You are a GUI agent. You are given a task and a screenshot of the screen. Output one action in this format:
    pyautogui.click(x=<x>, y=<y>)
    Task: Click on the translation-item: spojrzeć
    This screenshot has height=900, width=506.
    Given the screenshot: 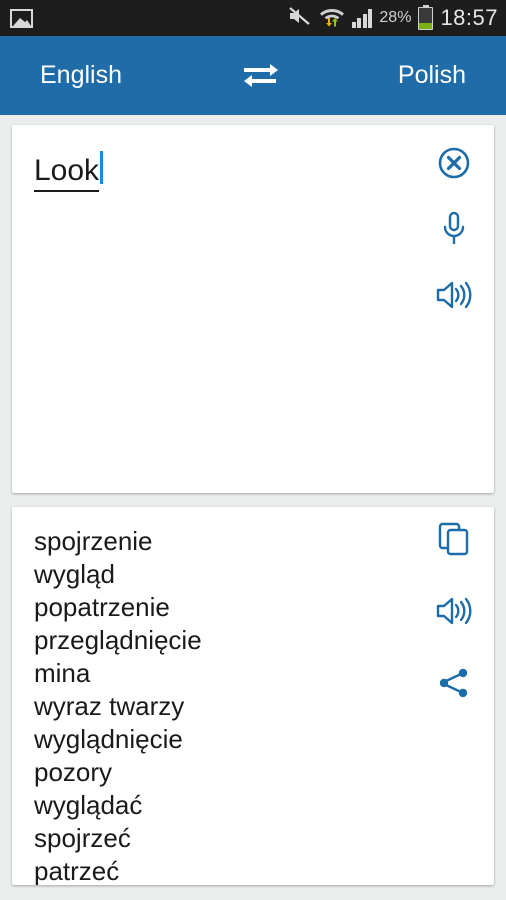 What is the action you would take?
    pyautogui.click(x=229, y=838)
    